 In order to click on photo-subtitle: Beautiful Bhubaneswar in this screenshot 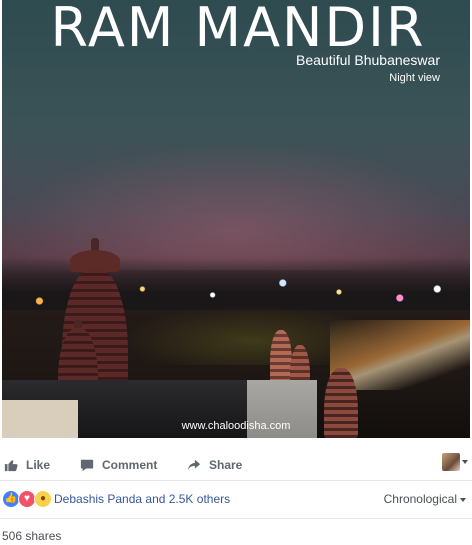, I will do `click(368, 60)`.